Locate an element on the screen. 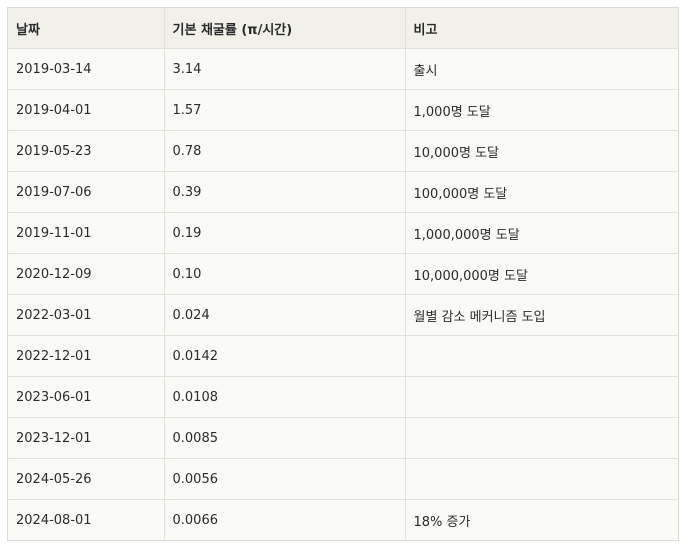 This screenshot has height=550, width=687. cell-date: 2023-06-01 is located at coordinates (86, 397).